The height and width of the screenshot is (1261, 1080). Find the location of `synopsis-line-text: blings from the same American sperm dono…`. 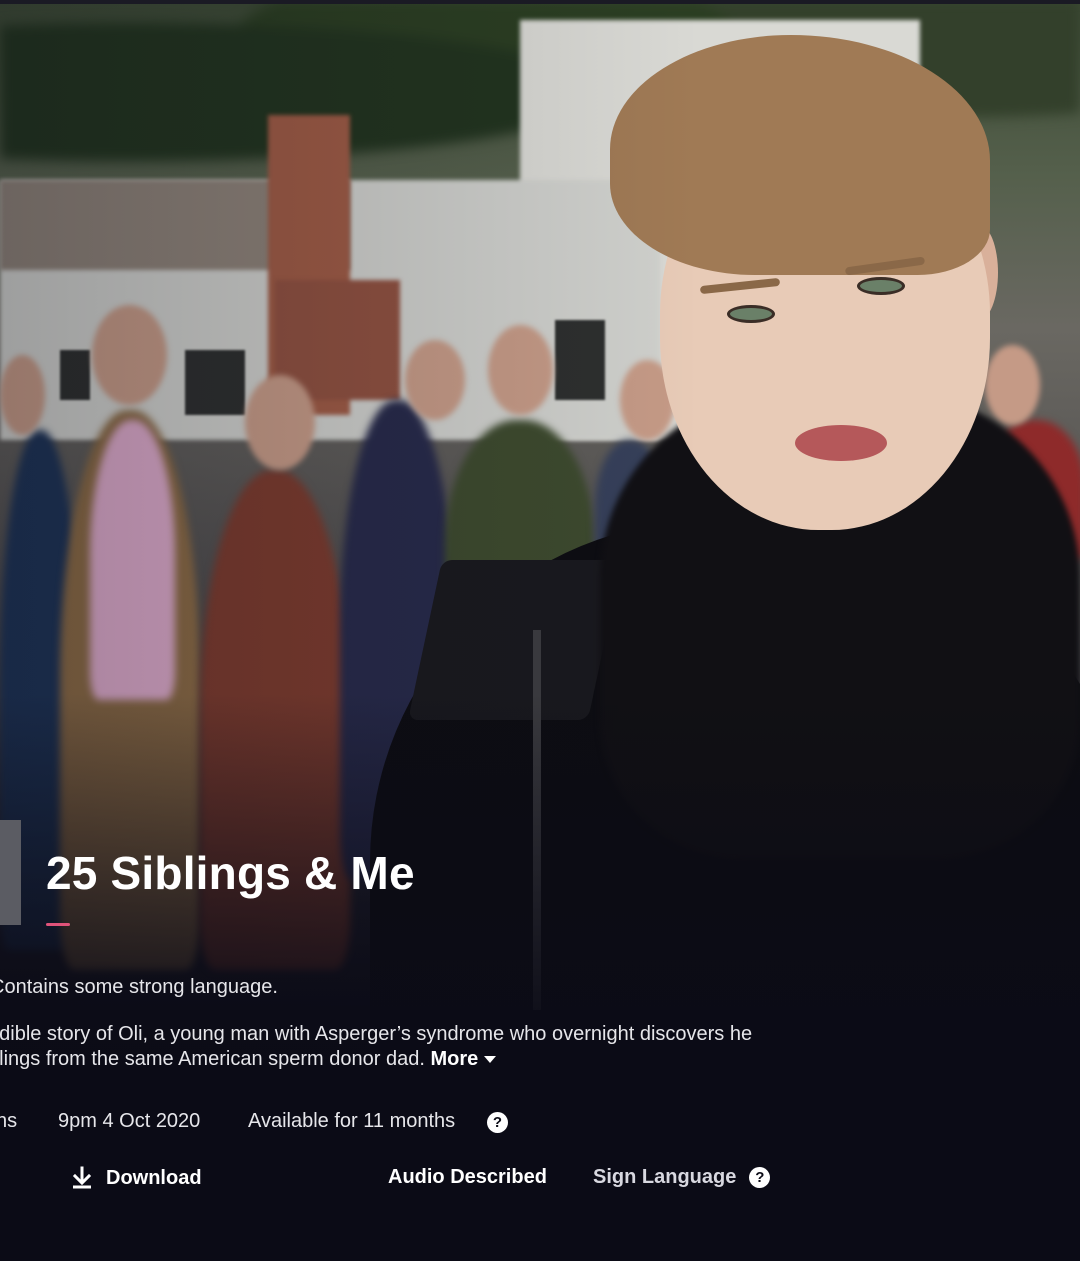

synopsis-line-text: blings from the same American sperm dono… is located at coordinates (212, 1059).